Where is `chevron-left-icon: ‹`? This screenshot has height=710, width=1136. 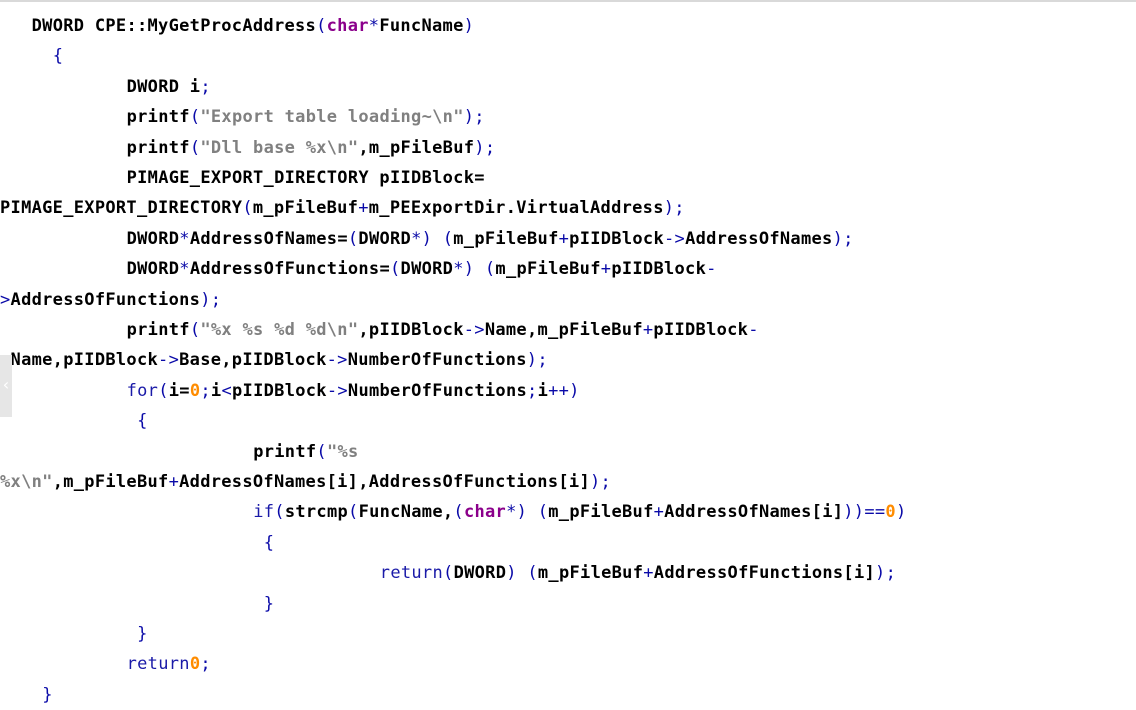
chevron-left-icon: ‹ is located at coordinates (6, 384).